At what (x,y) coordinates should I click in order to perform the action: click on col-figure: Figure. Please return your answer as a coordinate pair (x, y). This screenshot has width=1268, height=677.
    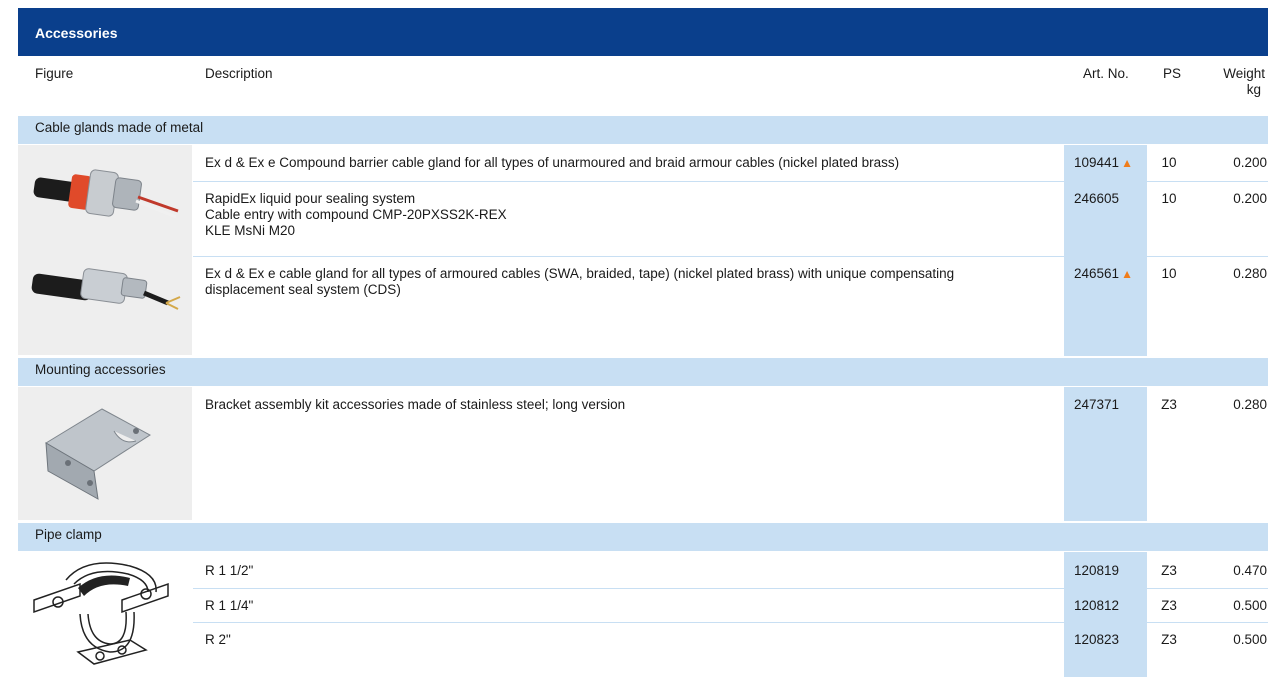
    Looking at the image, I should click on (54, 73).